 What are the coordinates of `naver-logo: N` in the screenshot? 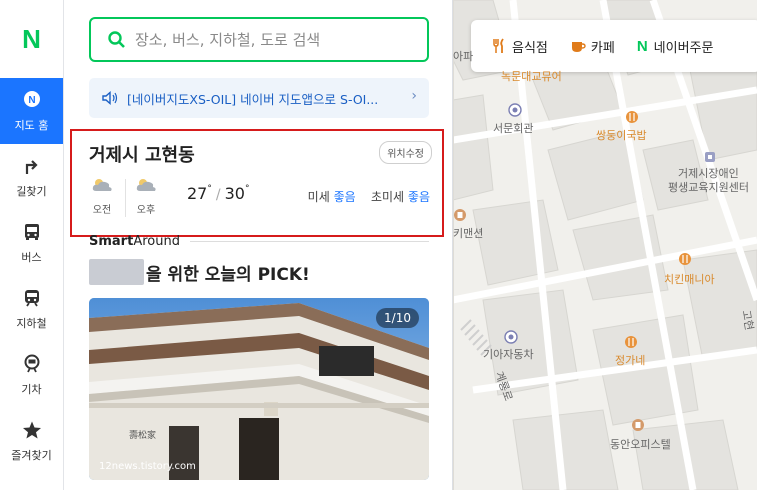 It's located at (31, 39).